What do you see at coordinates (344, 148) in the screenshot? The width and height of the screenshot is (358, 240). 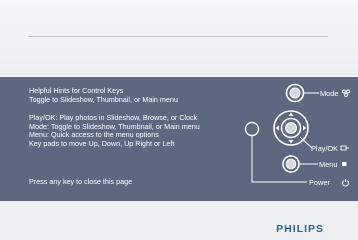 I see `play-ok-icon` at bounding box center [344, 148].